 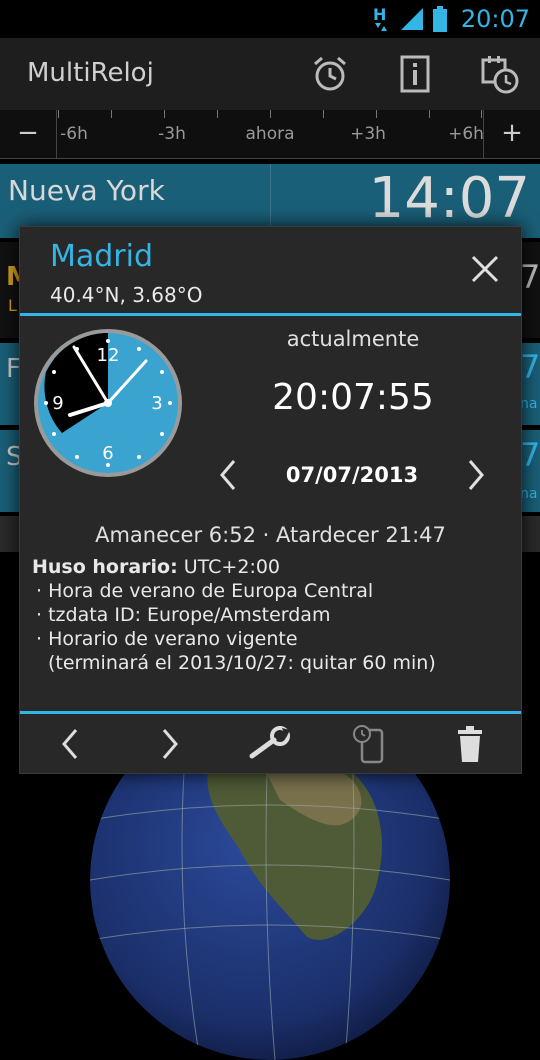 What do you see at coordinates (270, 535) in the screenshot?
I see `sunrise-sunset: Amanecer 6:52 · Atardecer 21:47` at bounding box center [270, 535].